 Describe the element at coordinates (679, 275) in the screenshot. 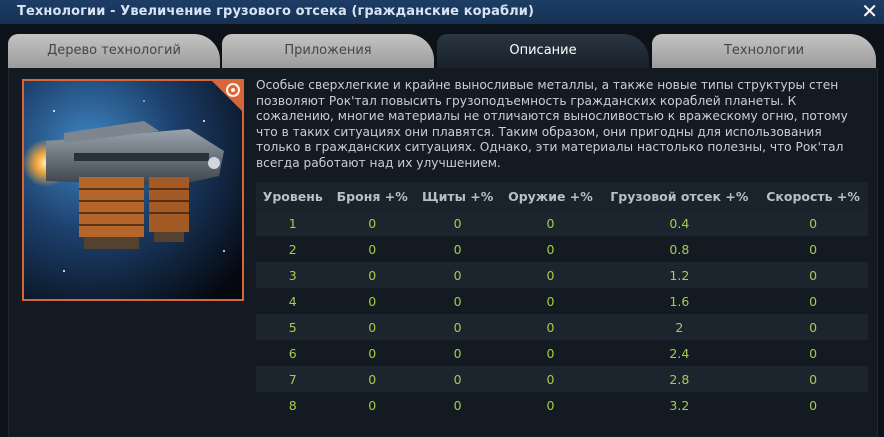

I see `cell-cargo: 1.2` at that location.